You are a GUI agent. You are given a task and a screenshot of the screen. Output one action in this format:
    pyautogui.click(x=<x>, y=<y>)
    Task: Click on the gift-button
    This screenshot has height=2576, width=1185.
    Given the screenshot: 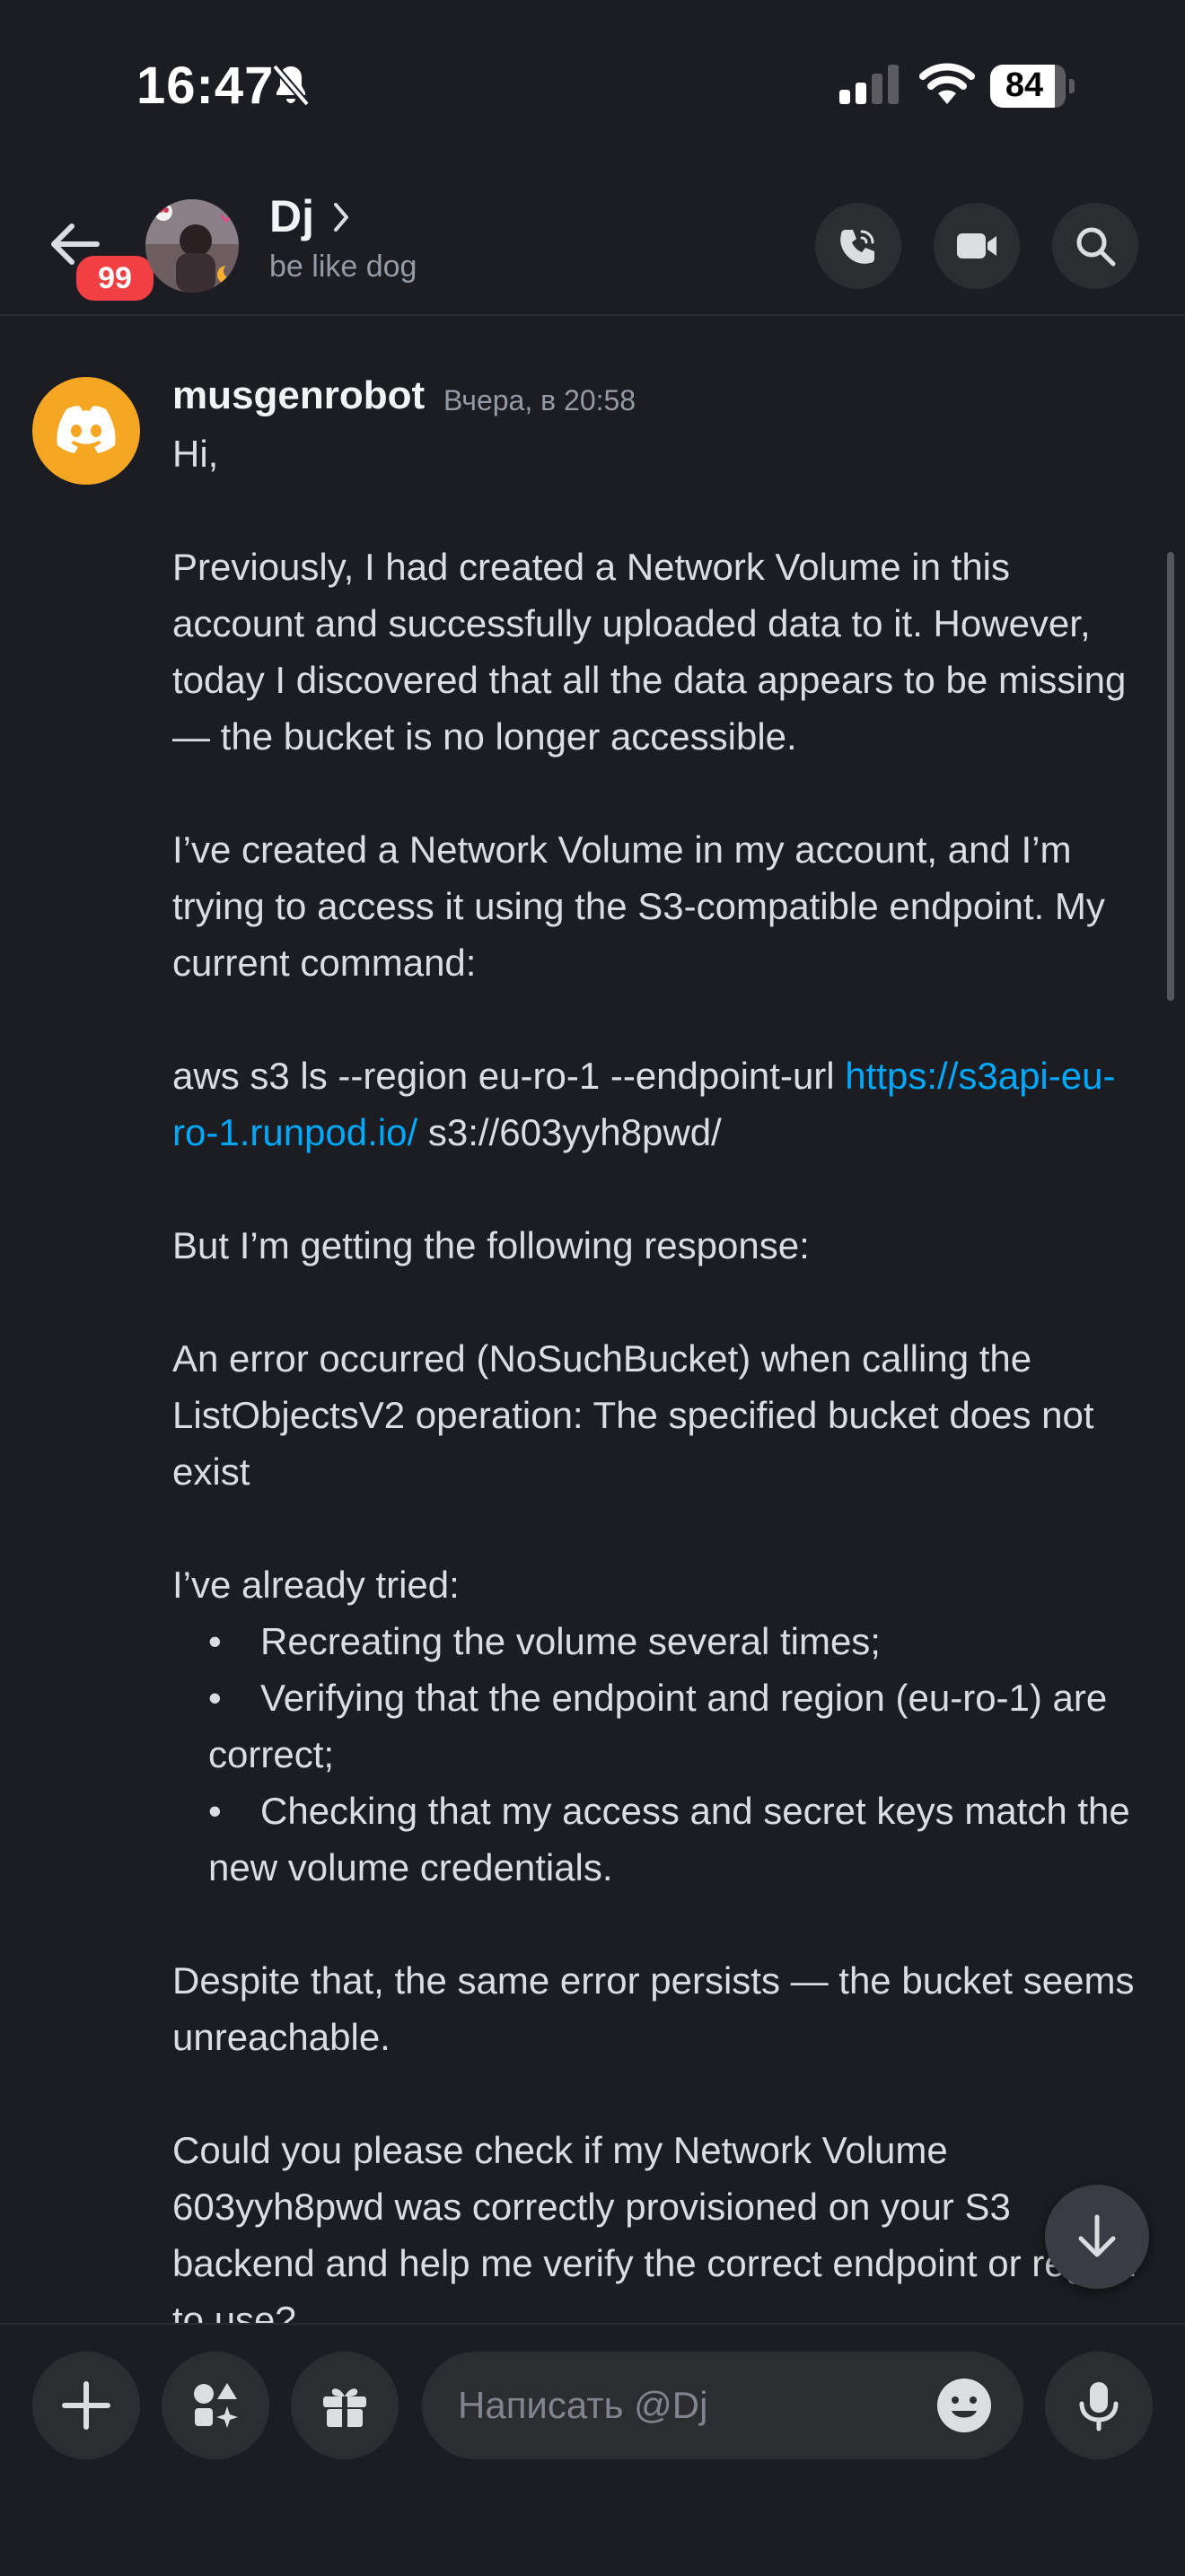 What is the action you would take?
    pyautogui.click(x=345, y=2405)
    